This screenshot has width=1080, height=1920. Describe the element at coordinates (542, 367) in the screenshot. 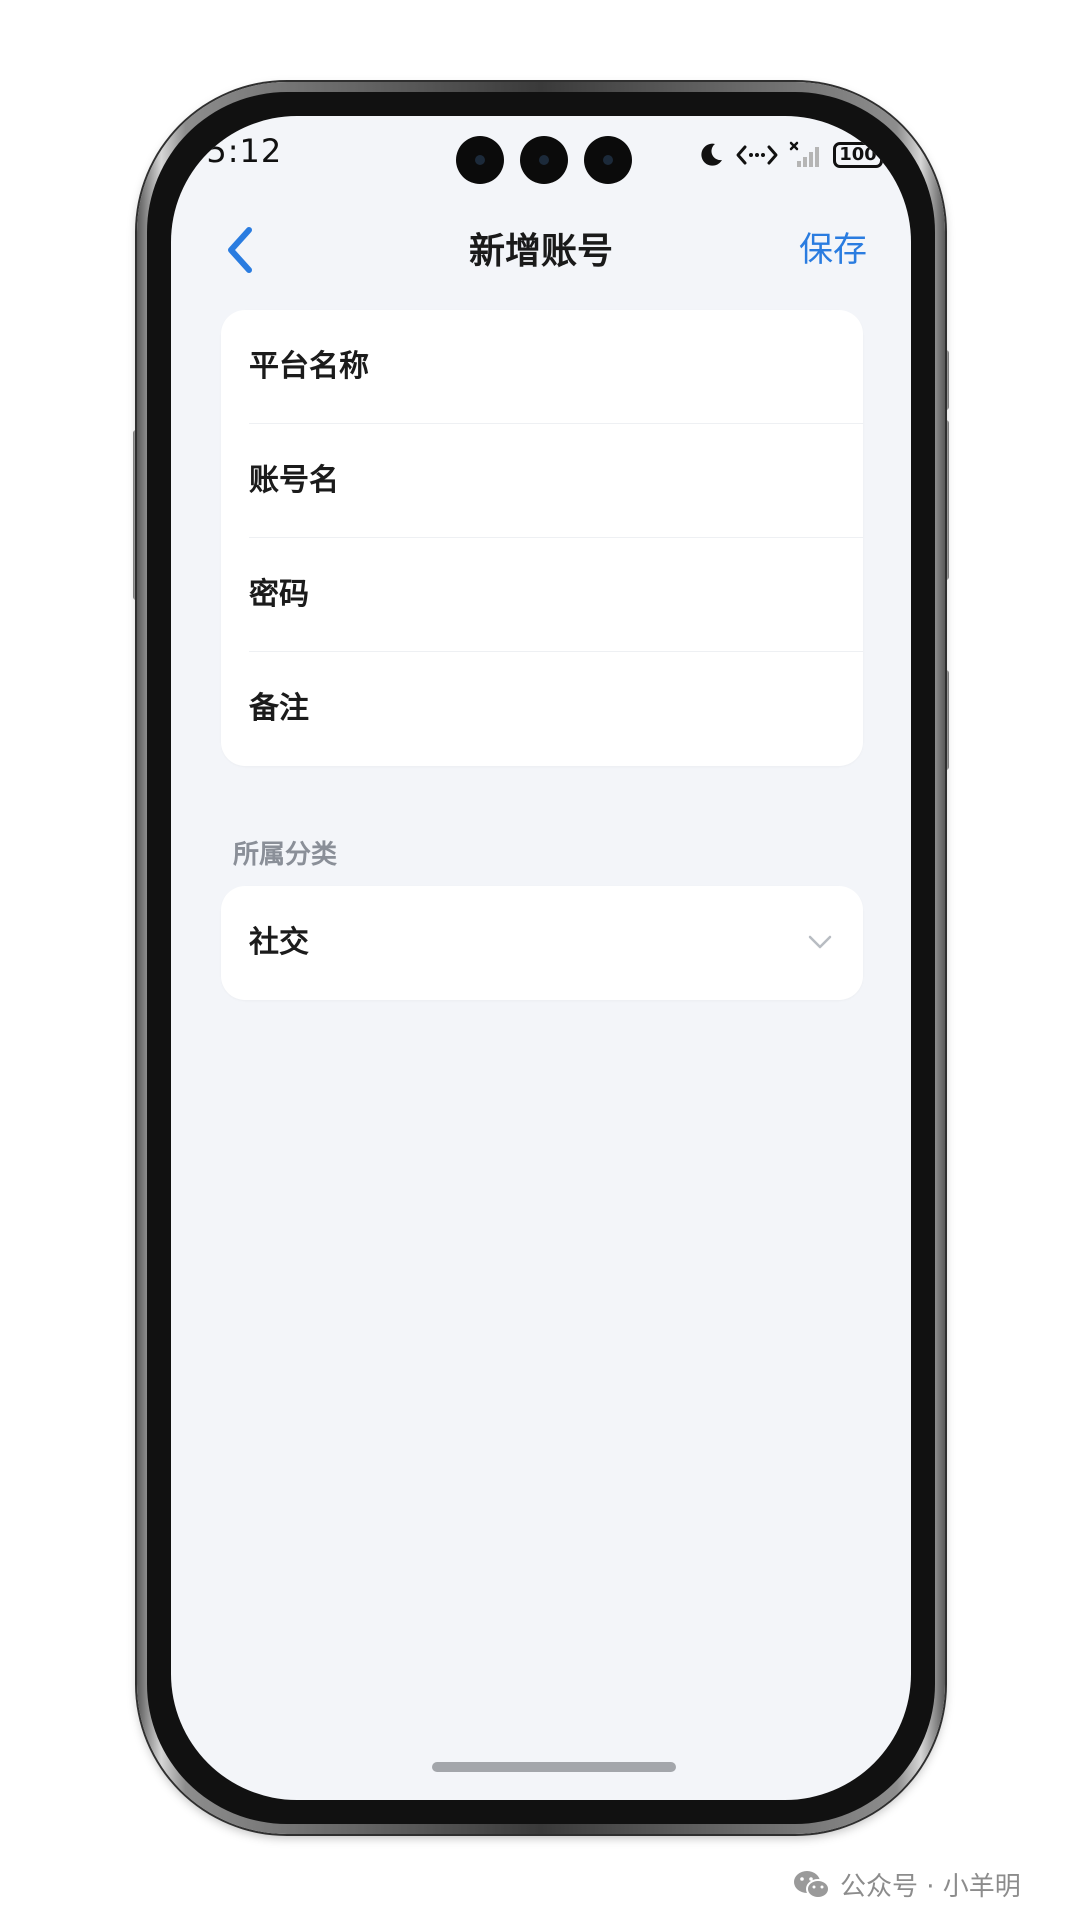

I see `platform-name-field: 平台名称` at that location.